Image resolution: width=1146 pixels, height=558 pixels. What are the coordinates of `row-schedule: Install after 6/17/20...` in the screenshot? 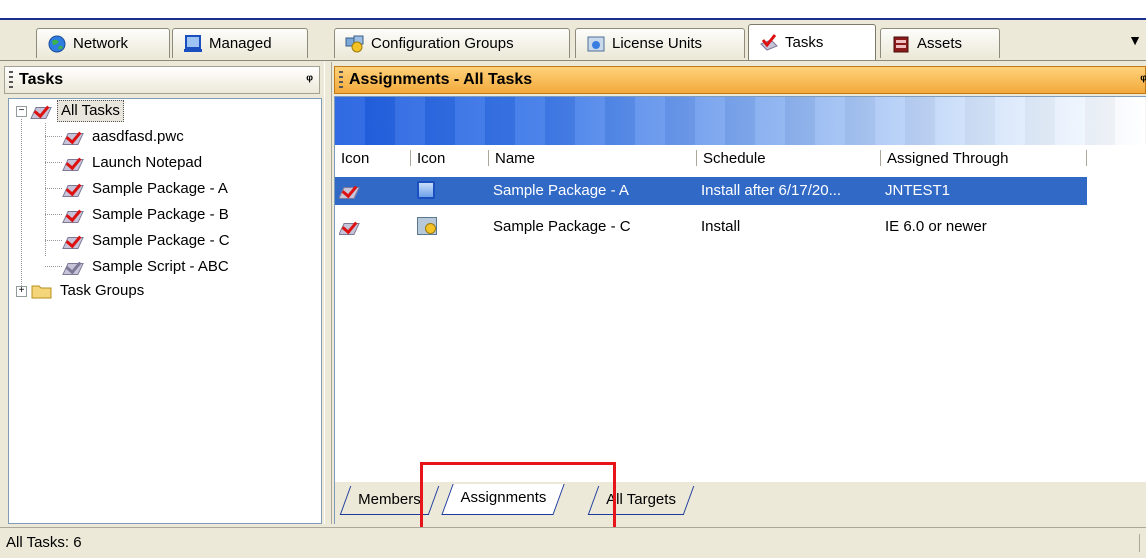 It's located at (771, 190).